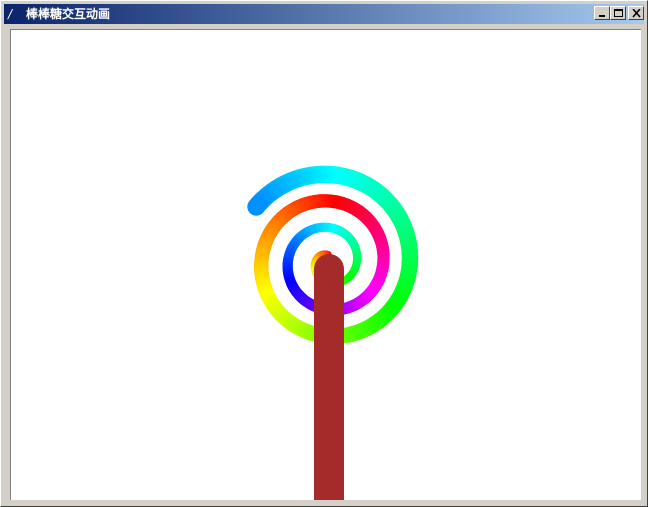 This screenshot has height=507, width=648. Describe the element at coordinates (10, 14) in the screenshot. I see `app-icon: /` at that location.